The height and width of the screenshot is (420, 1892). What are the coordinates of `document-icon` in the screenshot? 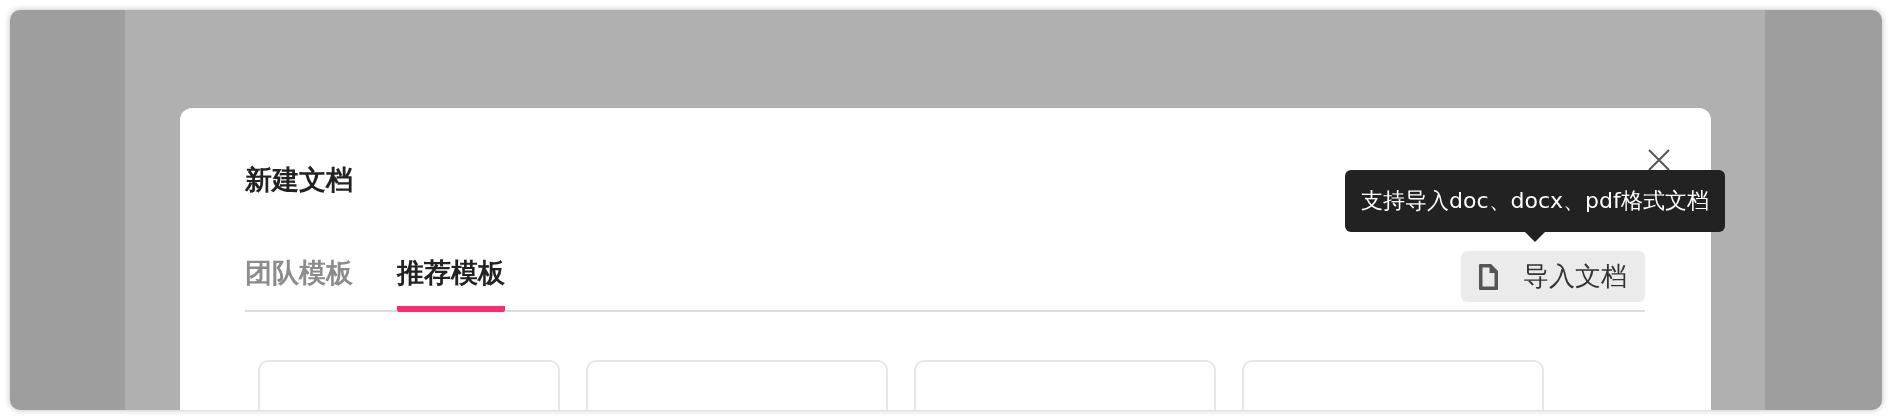 It's located at (1488, 276).